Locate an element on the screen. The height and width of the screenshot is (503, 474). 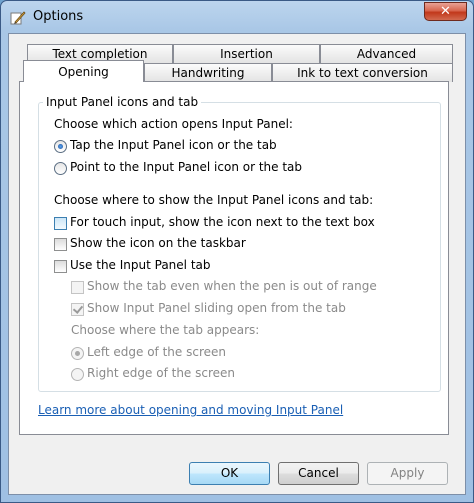
checkbox-sliding is located at coordinates (77, 309).